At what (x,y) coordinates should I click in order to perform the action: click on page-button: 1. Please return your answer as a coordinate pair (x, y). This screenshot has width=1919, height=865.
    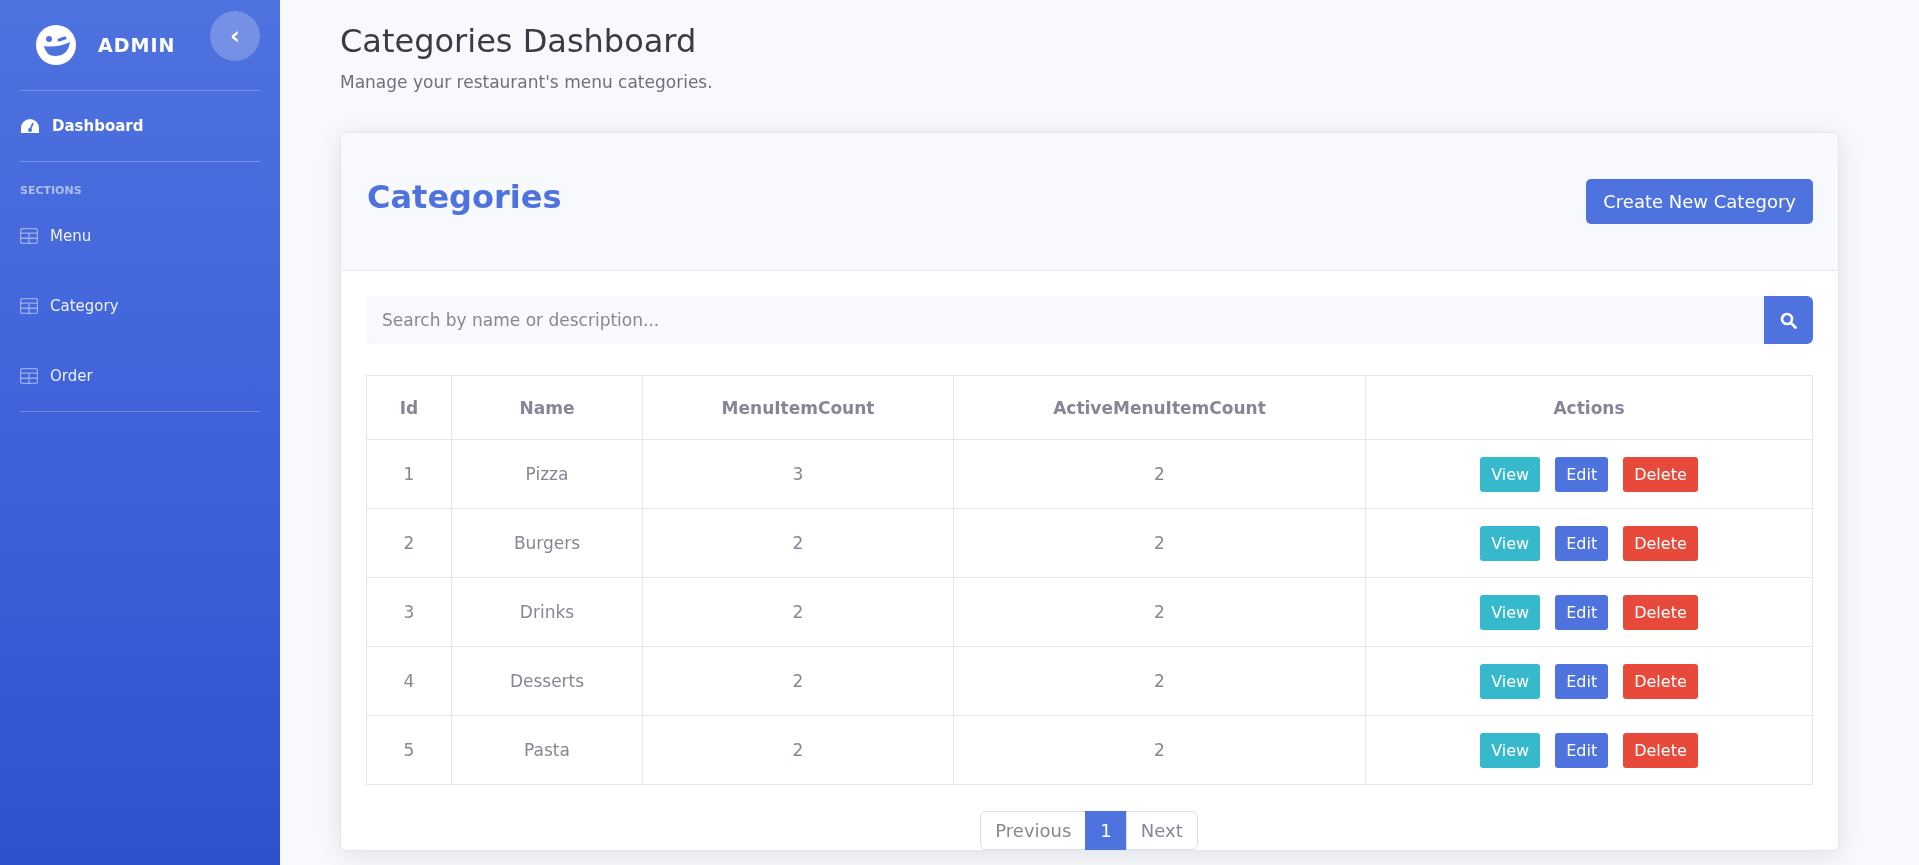
    Looking at the image, I should click on (1106, 830).